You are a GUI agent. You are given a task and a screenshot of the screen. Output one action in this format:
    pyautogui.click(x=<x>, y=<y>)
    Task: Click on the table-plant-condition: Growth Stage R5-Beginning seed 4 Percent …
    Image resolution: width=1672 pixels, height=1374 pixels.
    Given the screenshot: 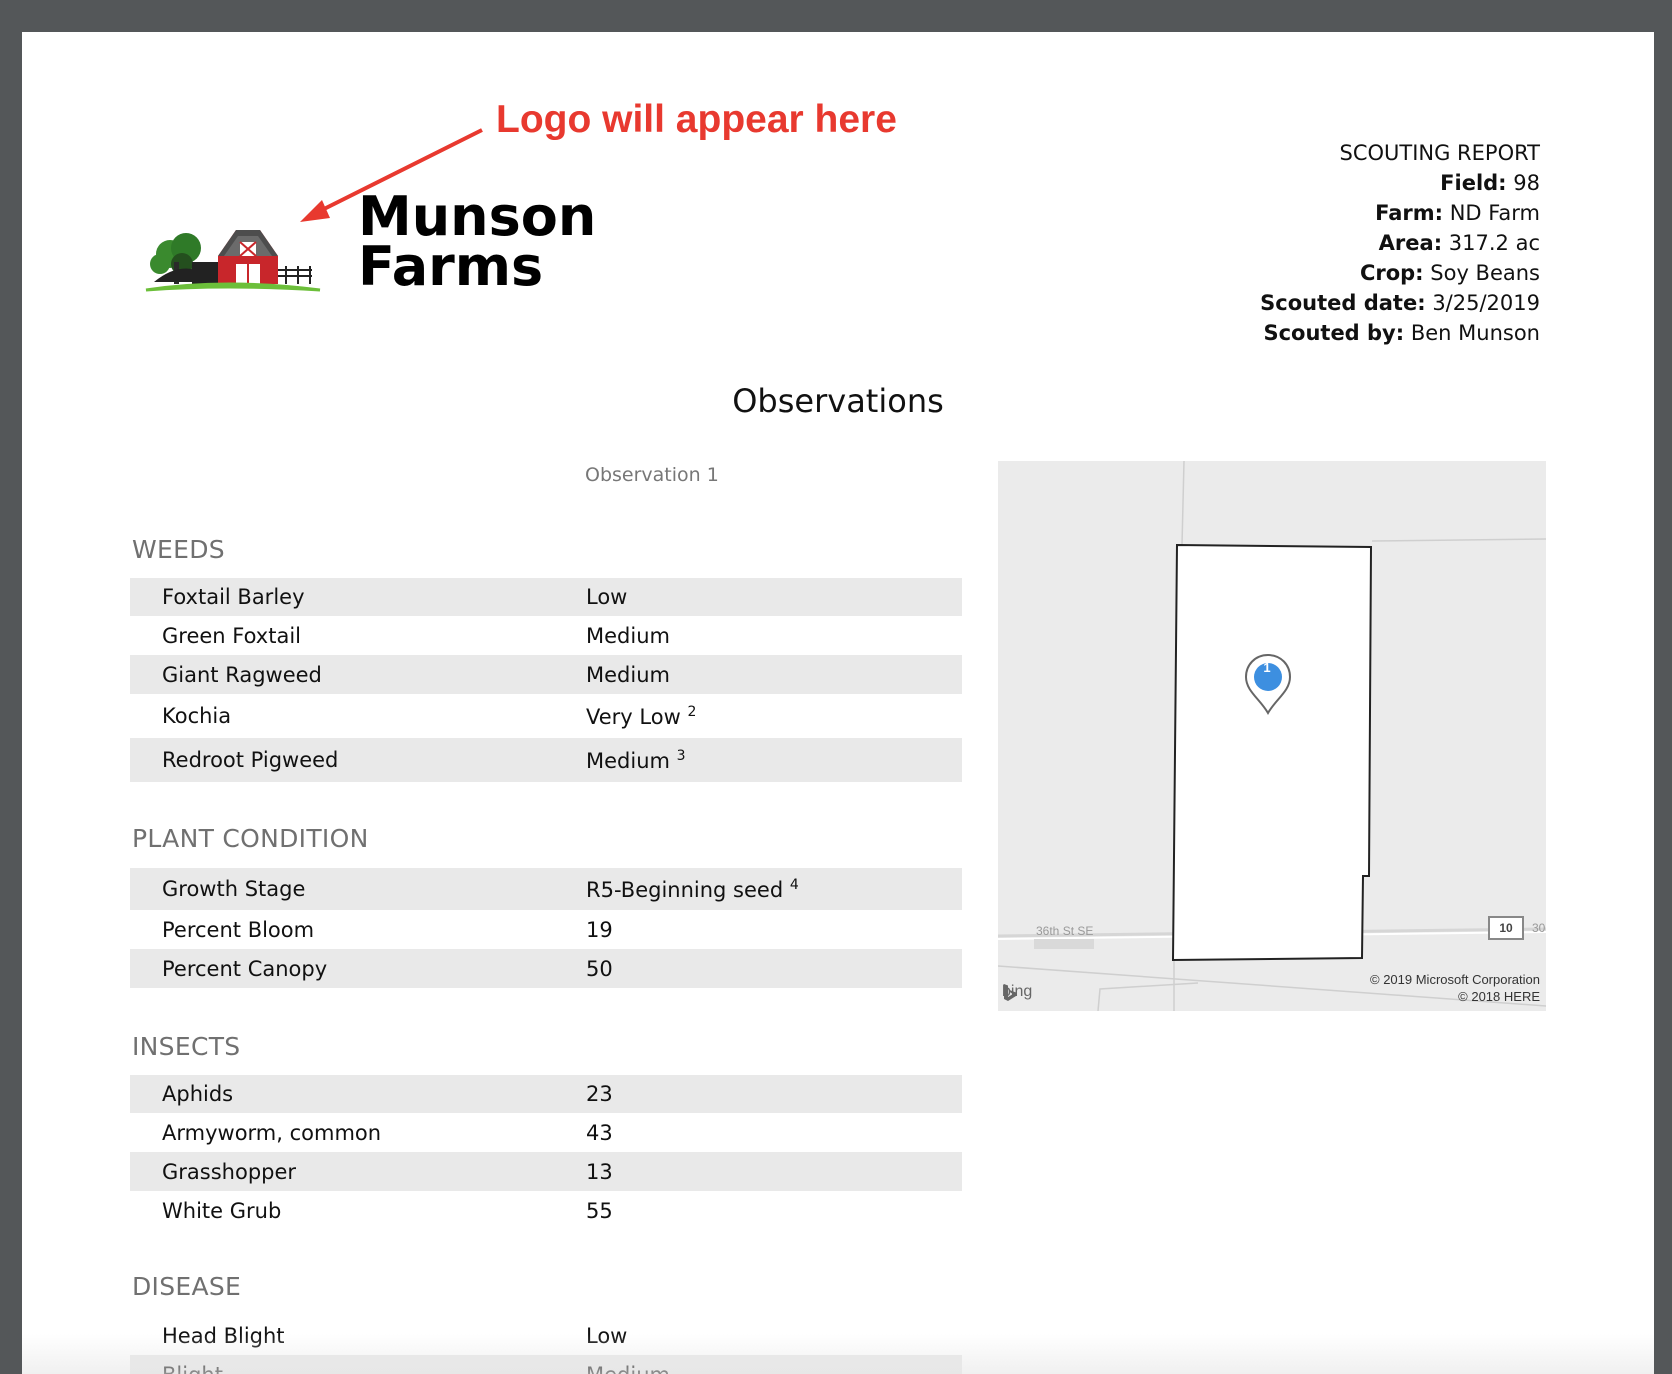 What is the action you would take?
    pyautogui.click(x=546, y=928)
    